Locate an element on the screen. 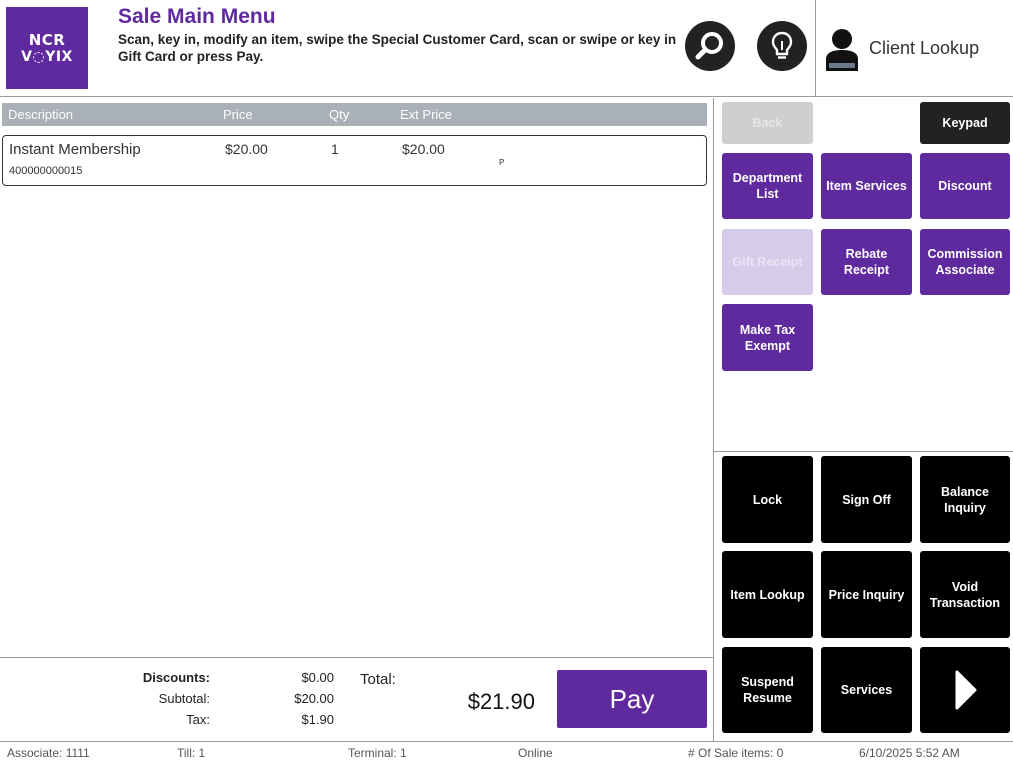 The image size is (1013, 762). void-transaction-button: Void Transaction is located at coordinates (965, 594).